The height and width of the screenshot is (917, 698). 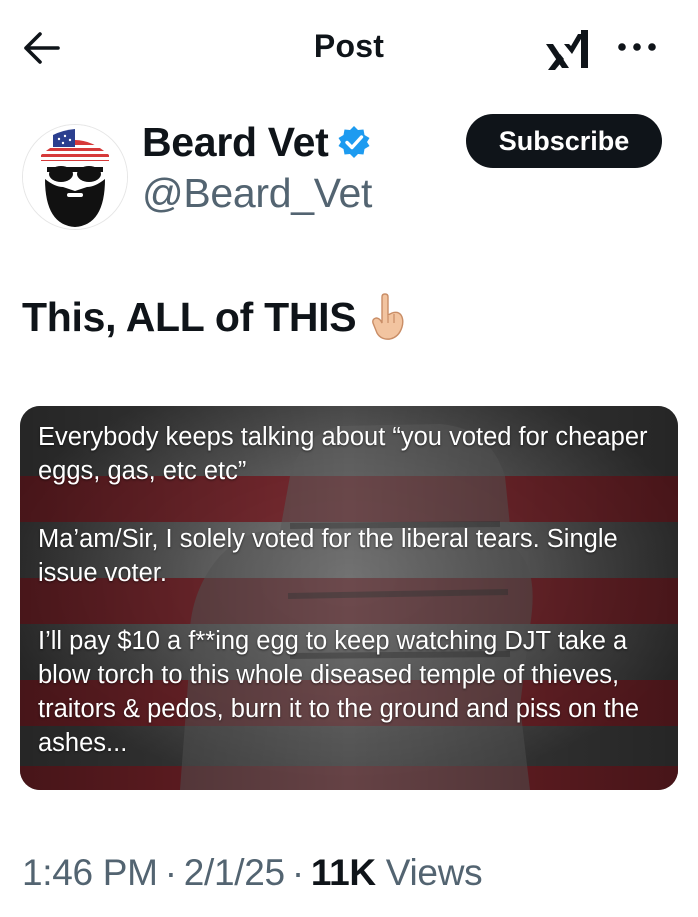 I want to click on verified-badge-icon, so click(x=354, y=142).